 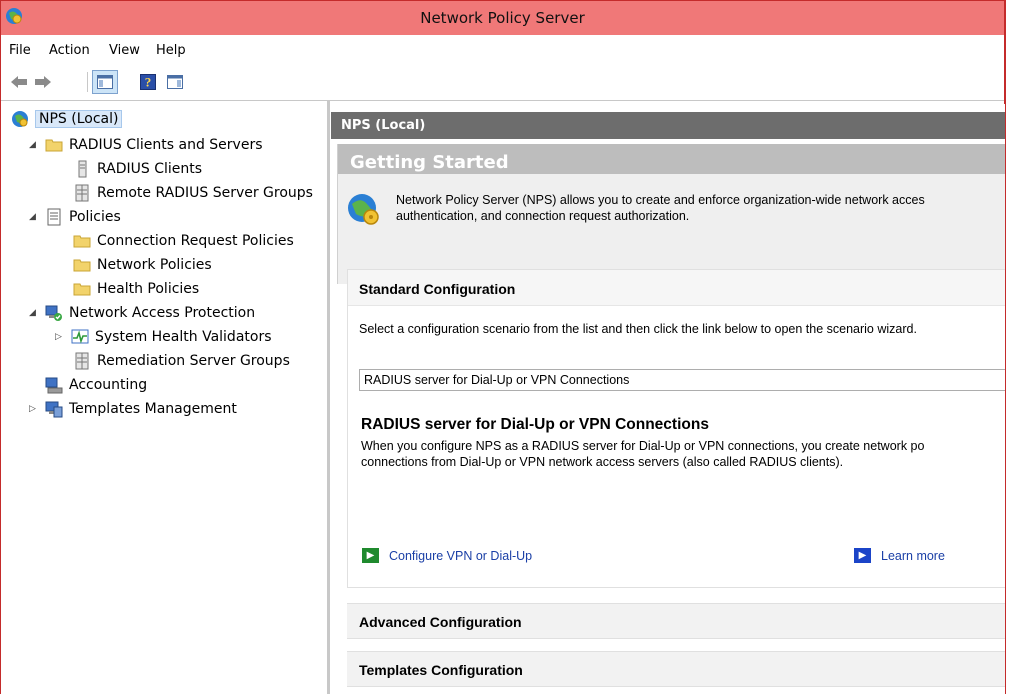 What do you see at coordinates (363, 209) in the screenshot?
I see `nps-globe-key-icon` at bounding box center [363, 209].